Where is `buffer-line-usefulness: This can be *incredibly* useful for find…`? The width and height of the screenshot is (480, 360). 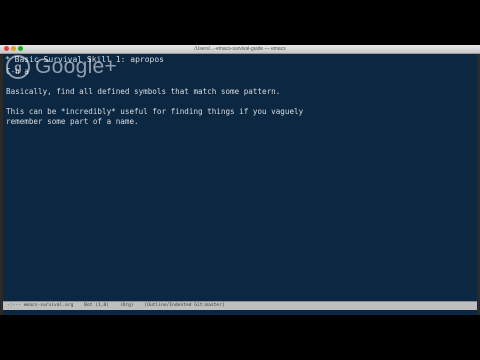
buffer-line-usefulness: This can be *incredibly* useful for find… is located at coordinates (154, 112).